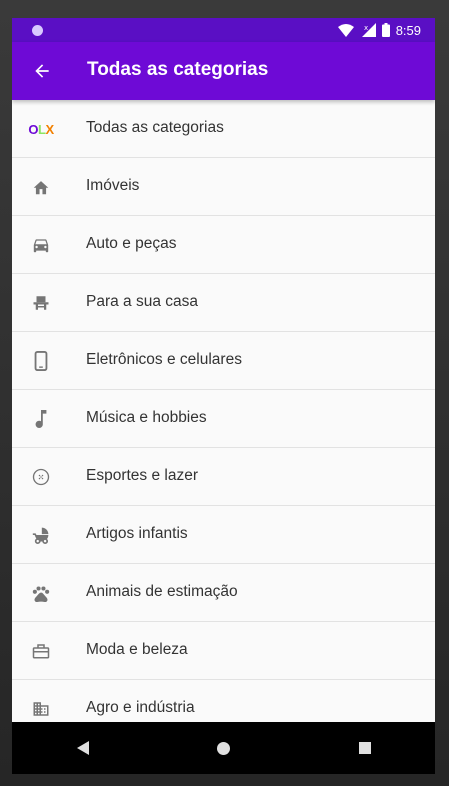  What do you see at coordinates (408, 30) in the screenshot?
I see `status-time: 8:59` at bounding box center [408, 30].